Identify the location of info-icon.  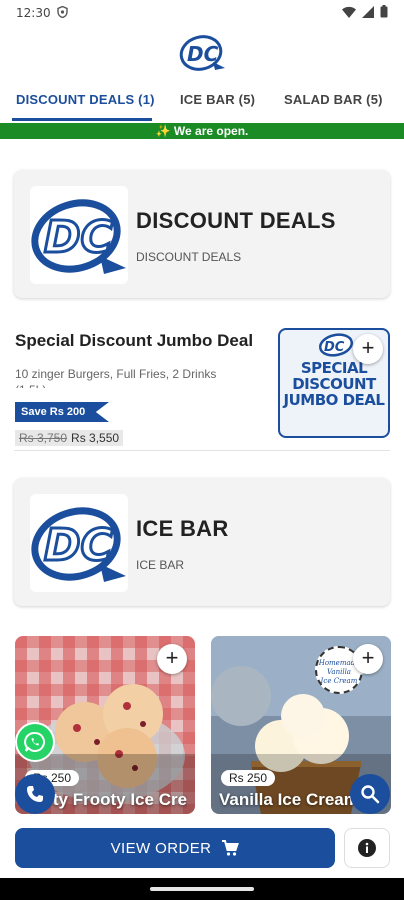
(367, 848).